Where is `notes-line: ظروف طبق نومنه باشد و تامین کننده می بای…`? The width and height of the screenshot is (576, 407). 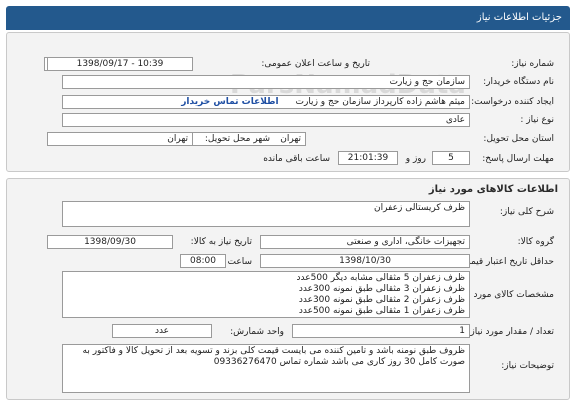
notes-line: ظروف طبق نومنه باشد و تامین کننده می بای… is located at coordinates (273, 351).